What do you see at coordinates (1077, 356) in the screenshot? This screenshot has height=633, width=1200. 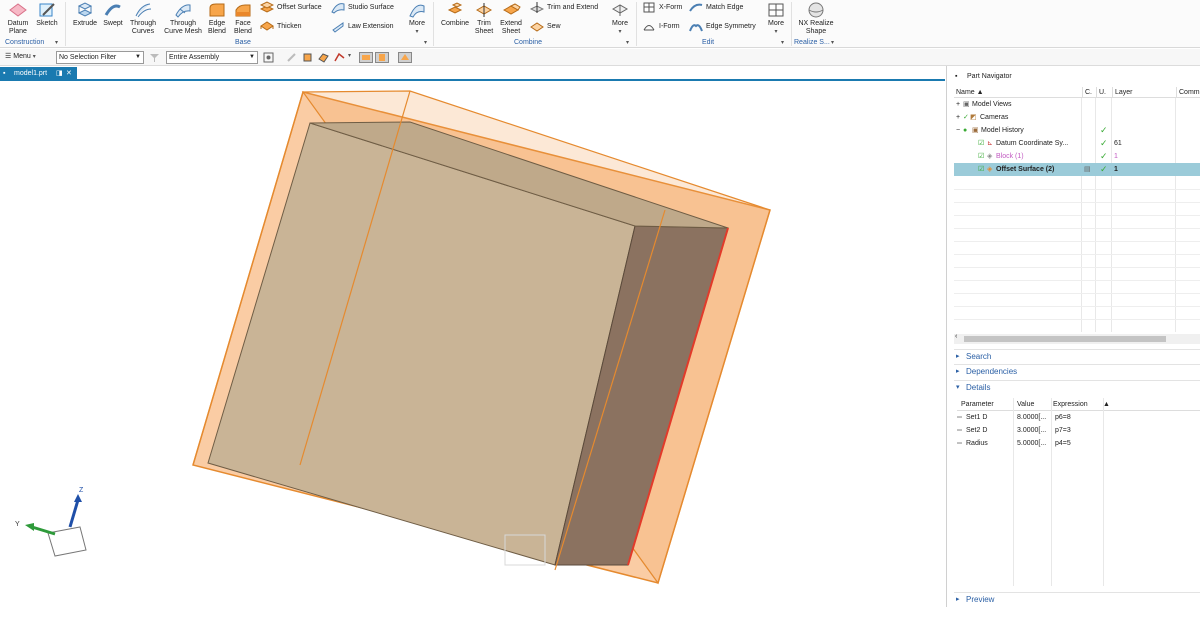 I see `search-panel-header: ▸ Search` at bounding box center [1077, 356].